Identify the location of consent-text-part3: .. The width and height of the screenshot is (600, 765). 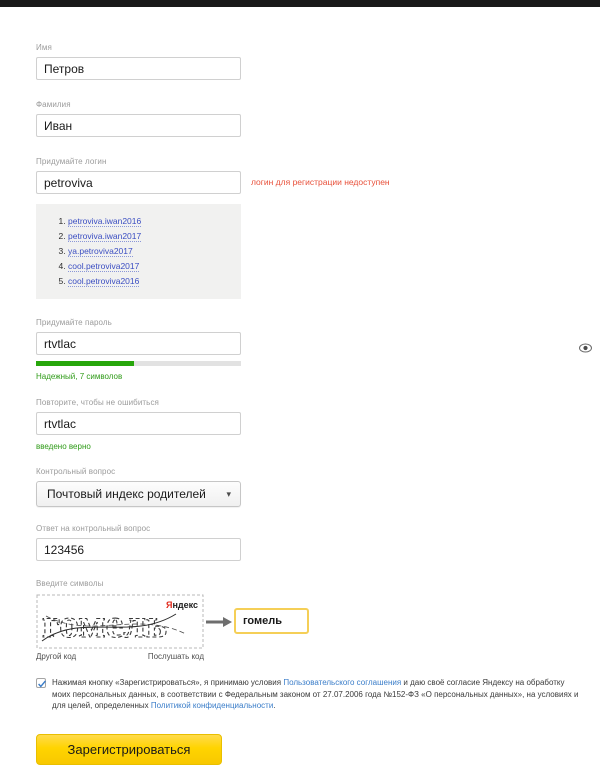
(274, 705).